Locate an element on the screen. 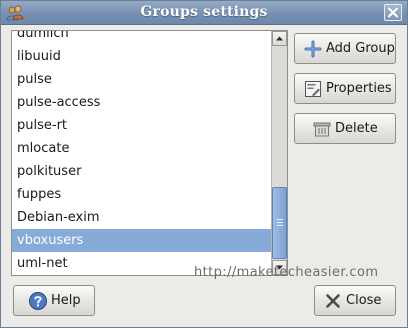 The image size is (408, 328). list-item: libuuid is located at coordinates (141, 56).